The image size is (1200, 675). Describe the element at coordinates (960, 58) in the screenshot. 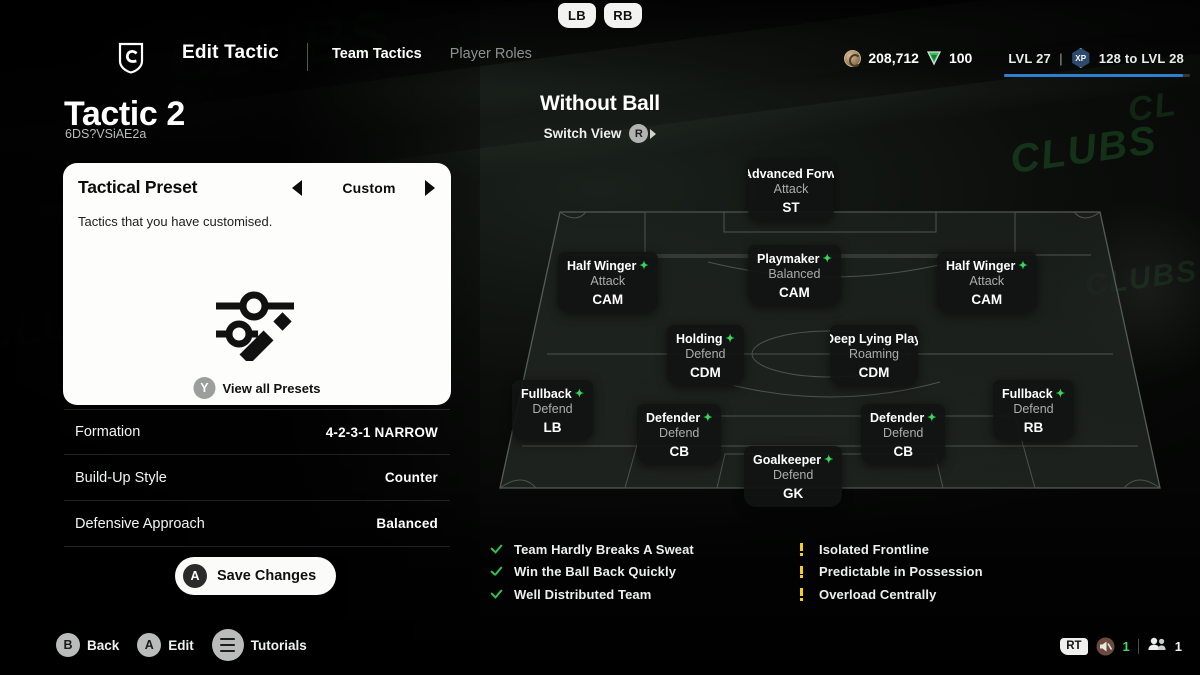

I see `gem-amount: 100` at that location.